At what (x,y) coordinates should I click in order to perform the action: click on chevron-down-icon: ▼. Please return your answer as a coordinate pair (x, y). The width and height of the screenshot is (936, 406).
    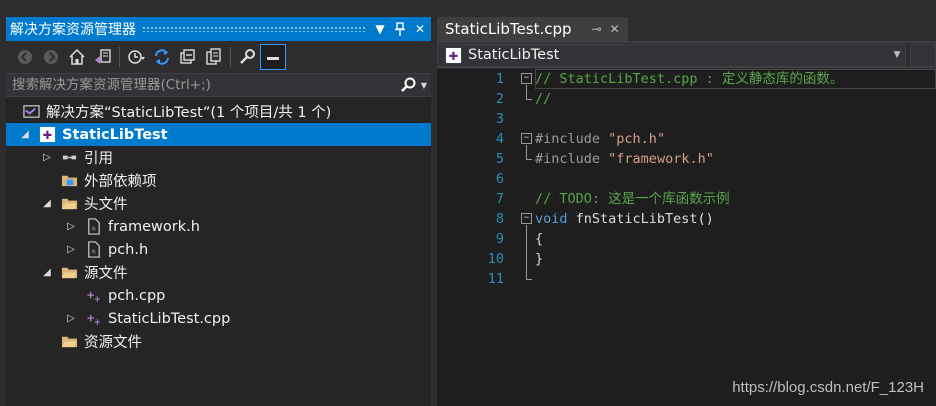
    Looking at the image, I should click on (897, 55).